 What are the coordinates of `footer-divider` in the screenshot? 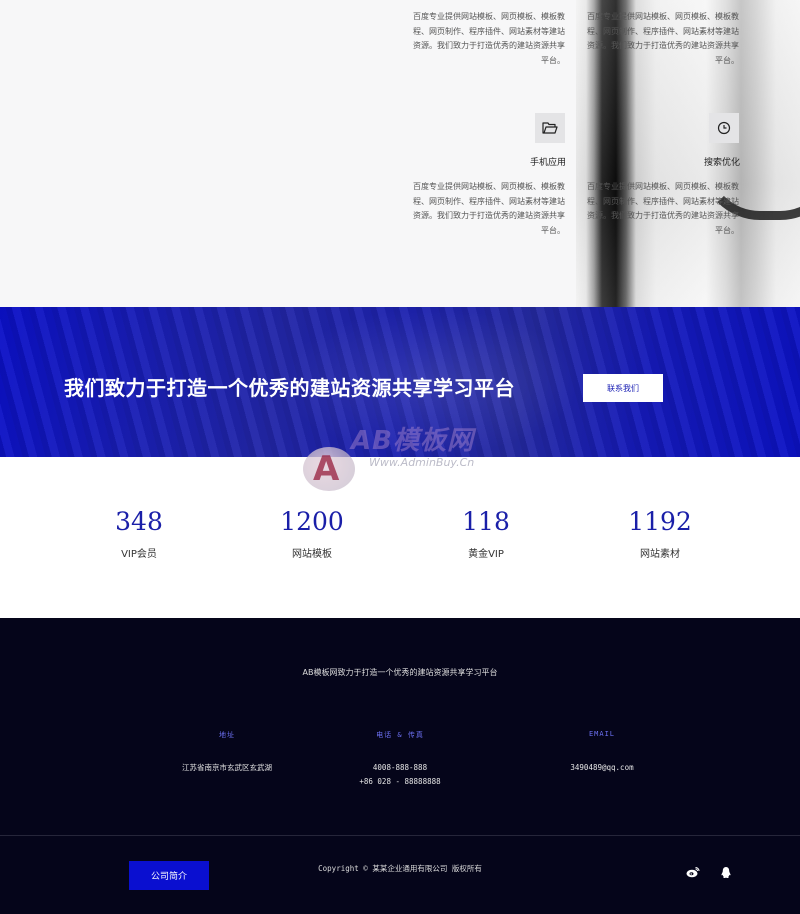 It's located at (400, 835).